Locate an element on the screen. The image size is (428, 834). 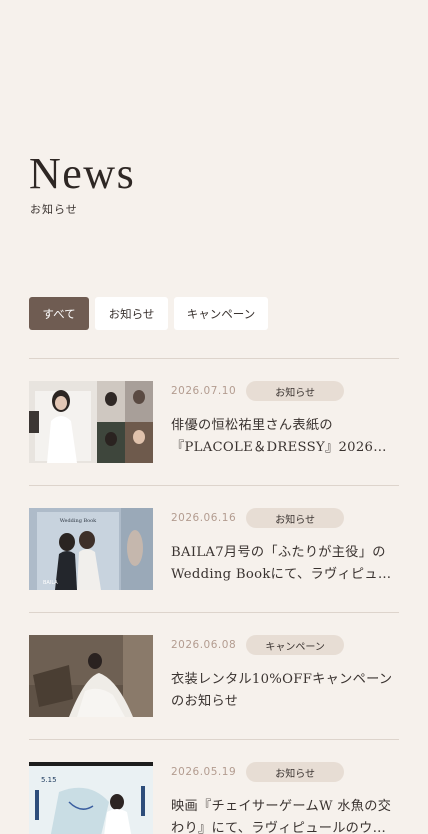
tab-all: すべて is located at coordinates (59, 313).